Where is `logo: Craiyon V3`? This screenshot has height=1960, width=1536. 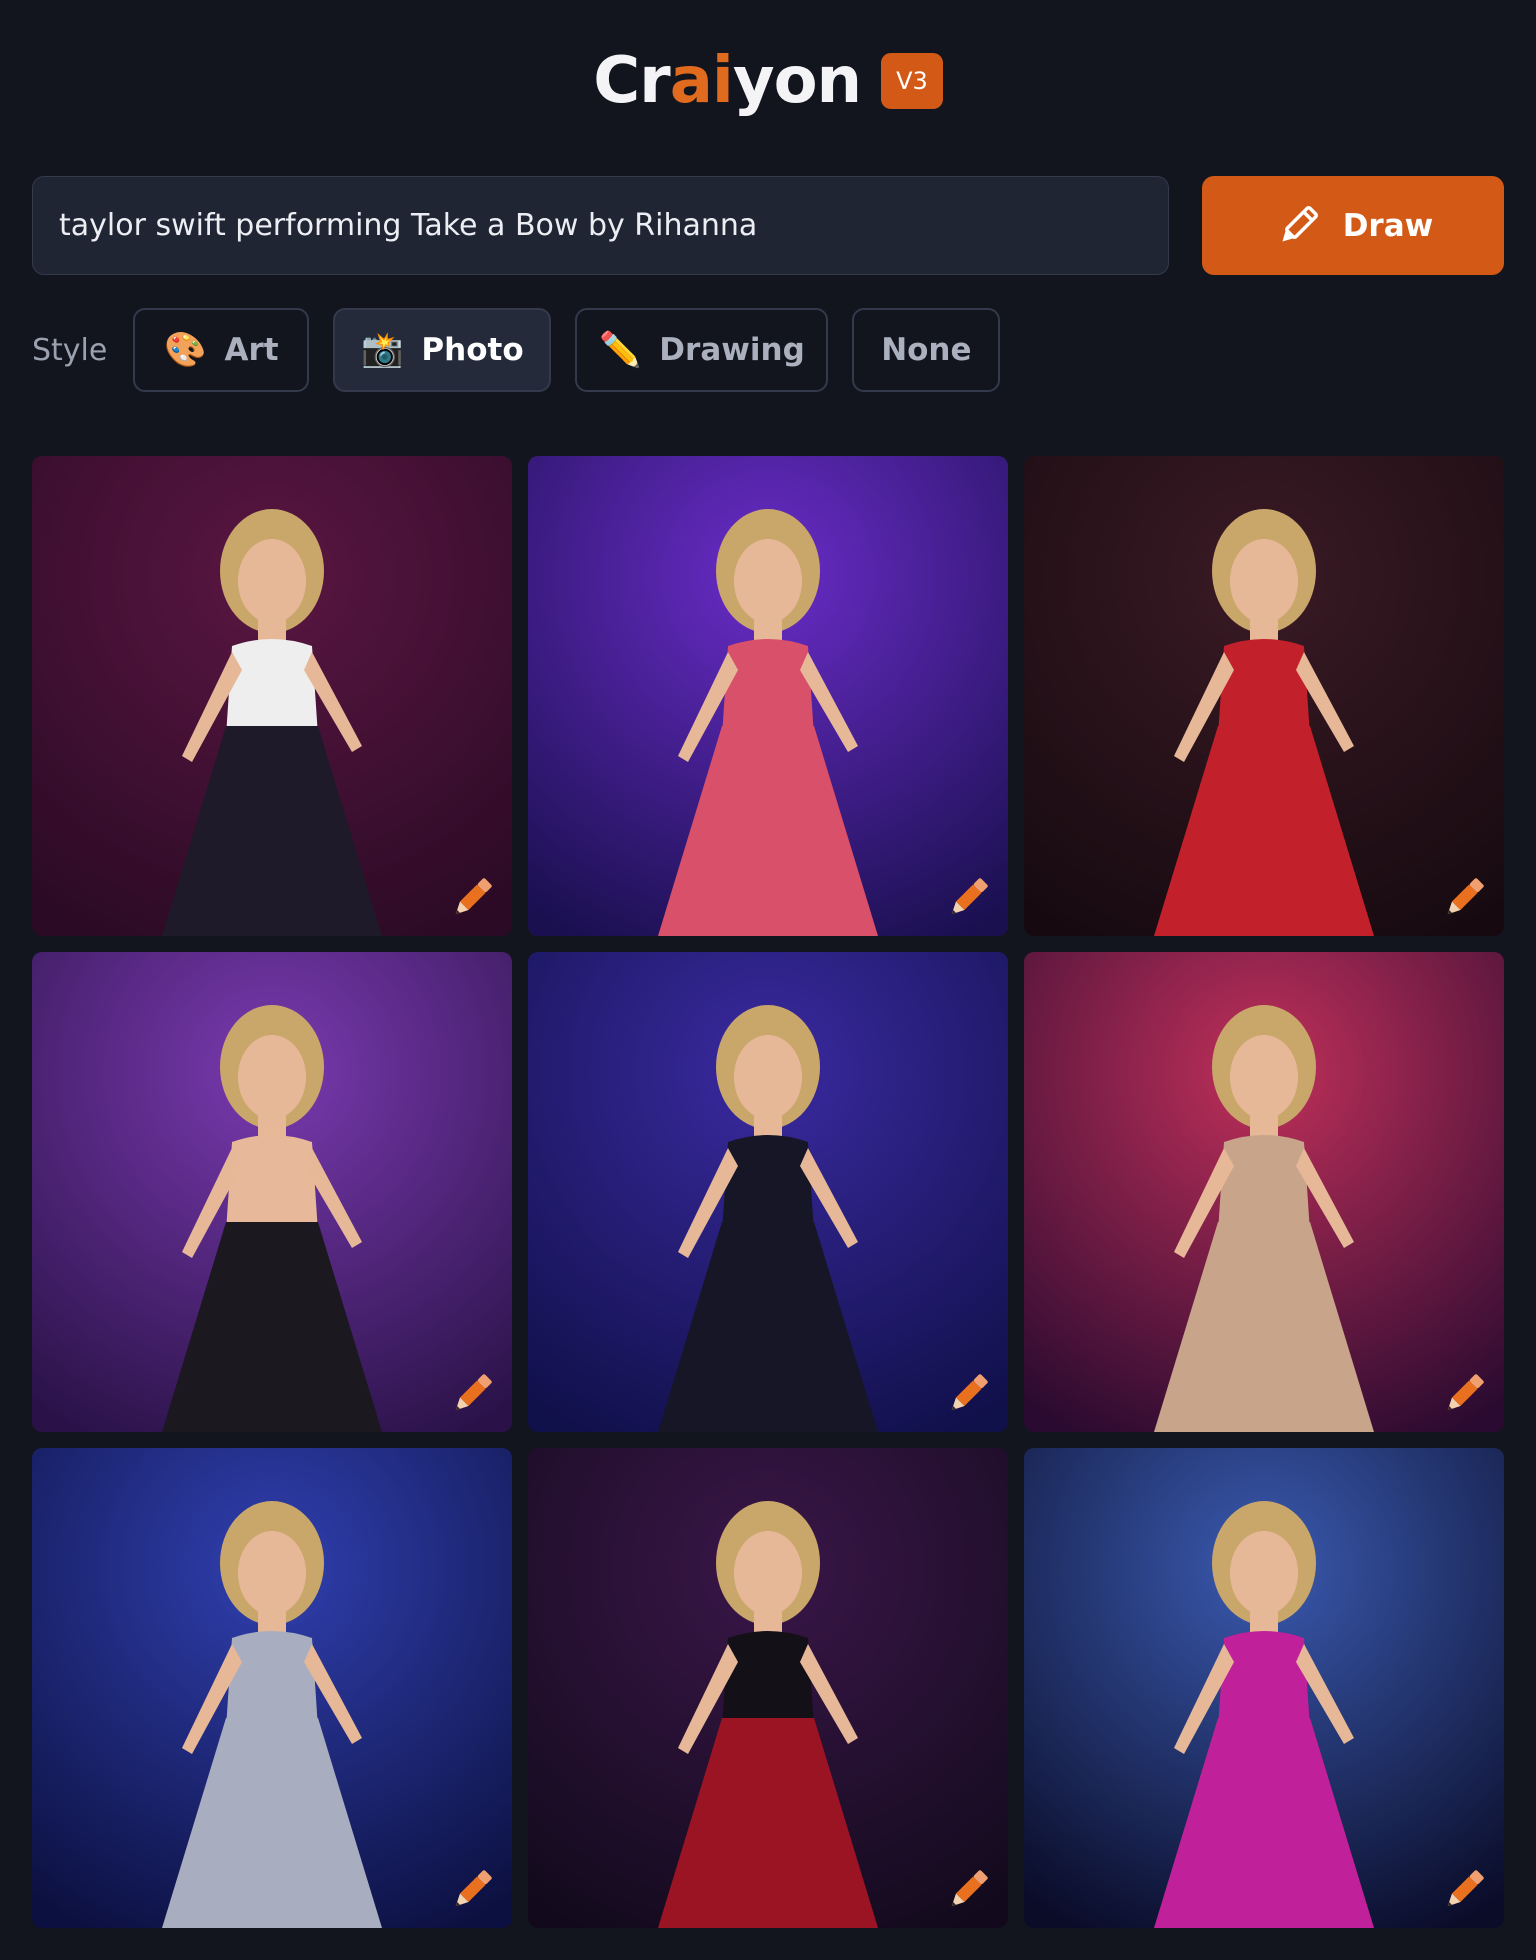 logo: Craiyon V3 is located at coordinates (768, 81).